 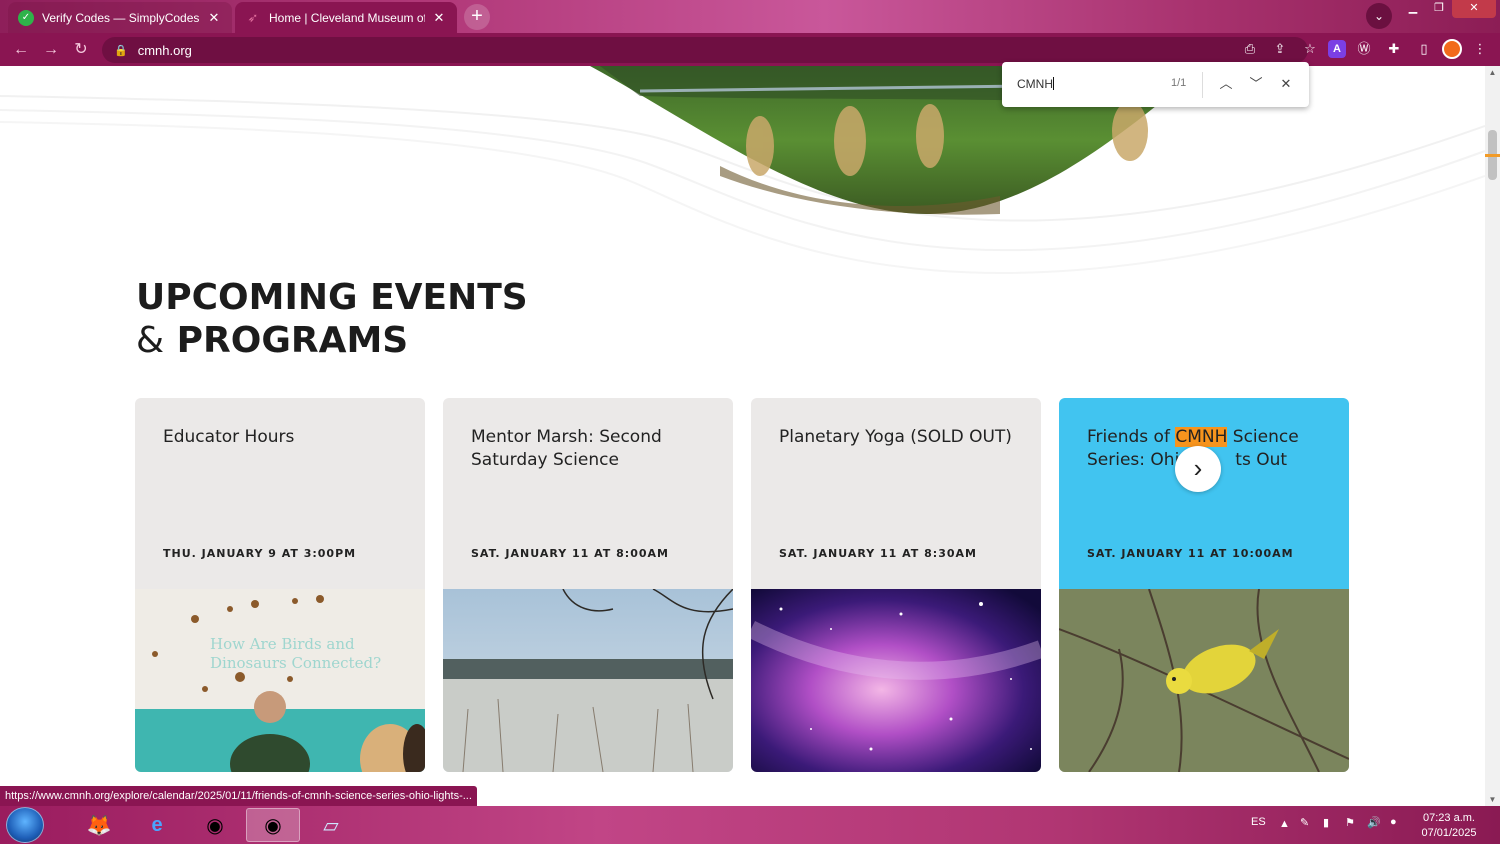 What do you see at coordinates (273, 825) in the screenshot?
I see `chrome-active-icon: ◉` at bounding box center [273, 825].